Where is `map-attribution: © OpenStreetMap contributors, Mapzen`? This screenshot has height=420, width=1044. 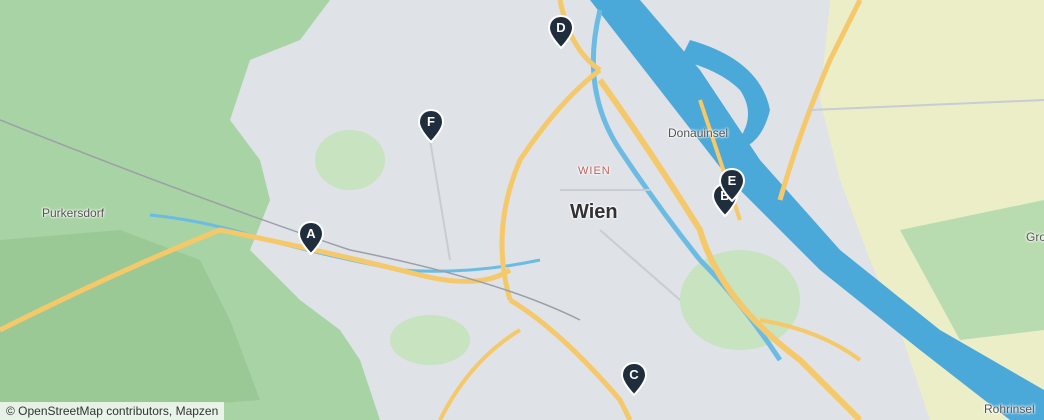 map-attribution: © OpenStreetMap contributors, Mapzen is located at coordinates (112, 411).